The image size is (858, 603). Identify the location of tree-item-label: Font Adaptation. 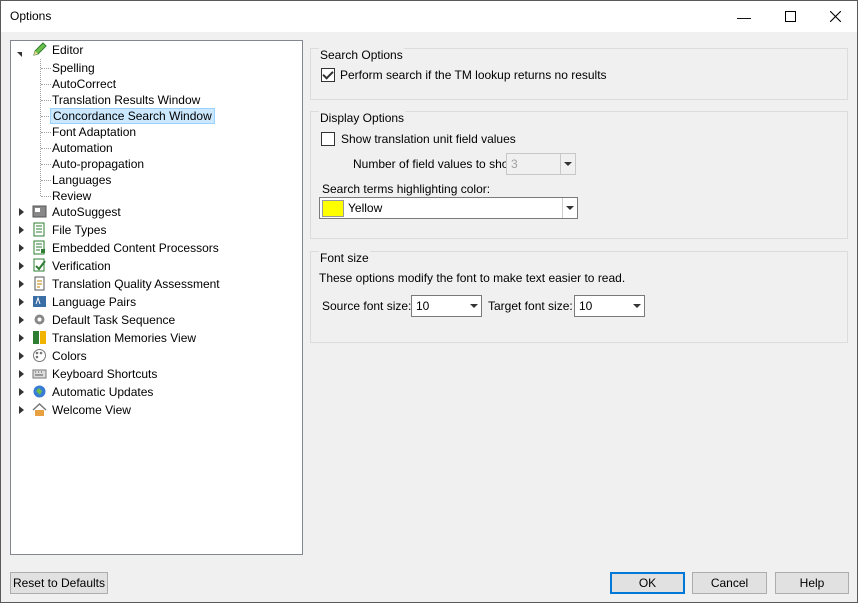
(94, 132).